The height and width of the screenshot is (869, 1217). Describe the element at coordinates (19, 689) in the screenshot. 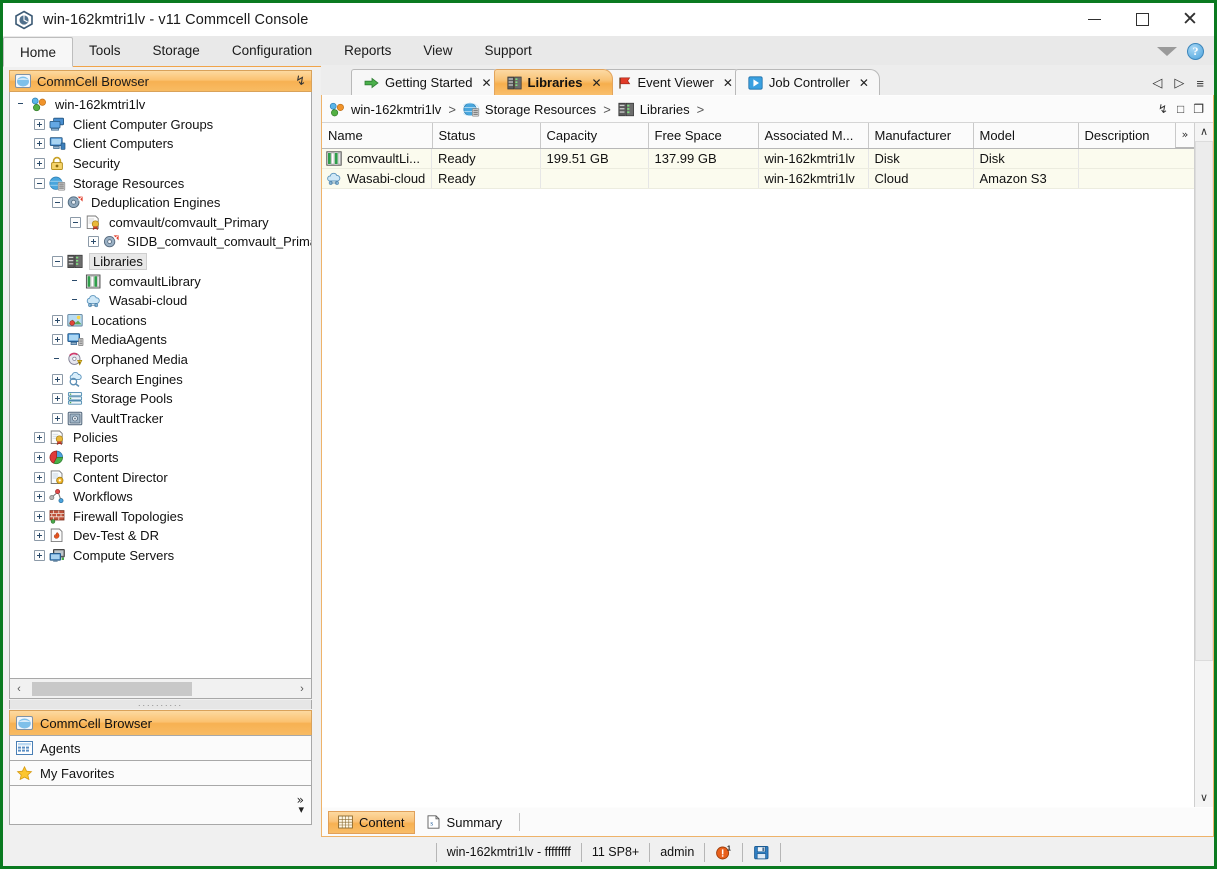

I see `scroll-left-icon: ‹` at that location.